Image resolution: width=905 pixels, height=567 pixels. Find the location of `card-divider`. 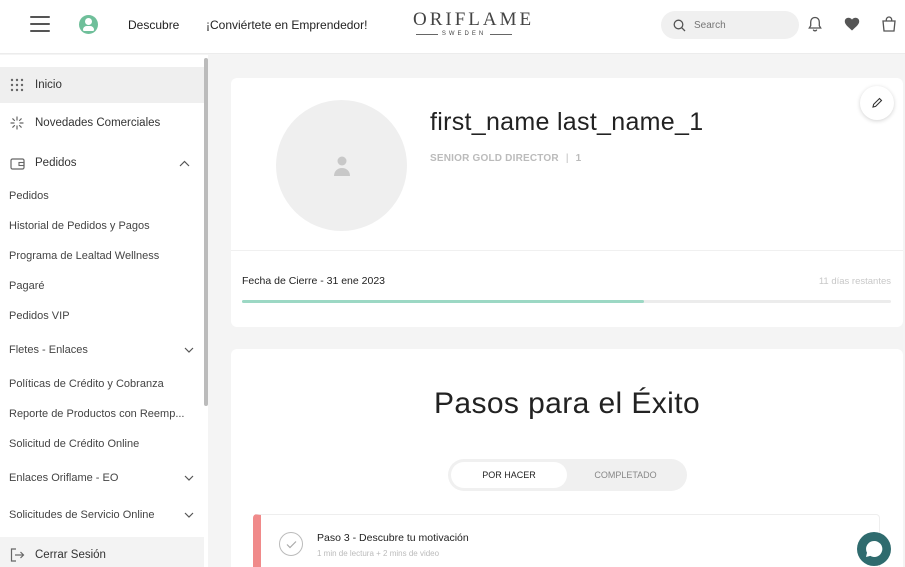

card-divider is located at coordinates (567, 250).